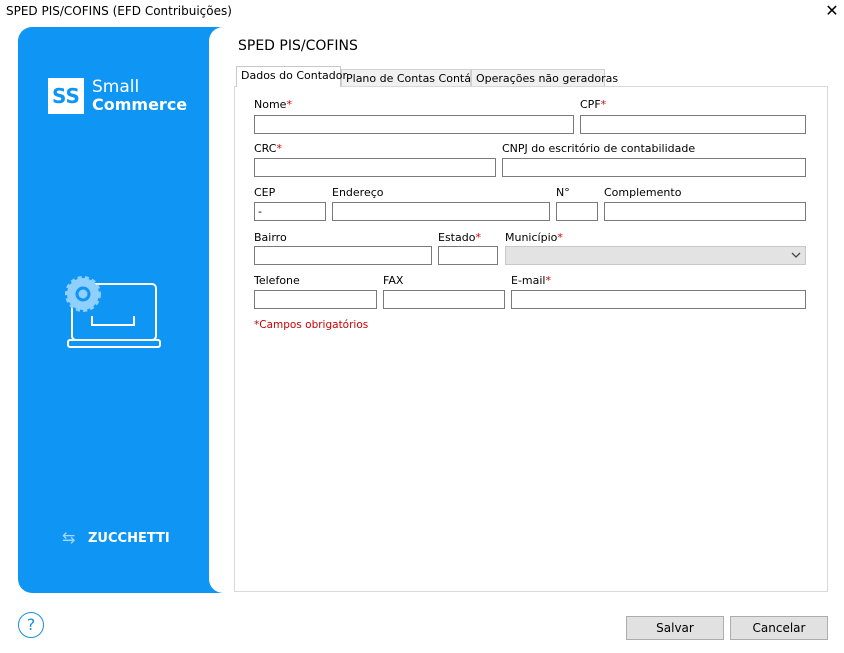 The height and width of the screenshot is (653, 844). Describe the element at coordinates (268, 148) in the screenshot. I see `crc-label: CRC*` at that location.